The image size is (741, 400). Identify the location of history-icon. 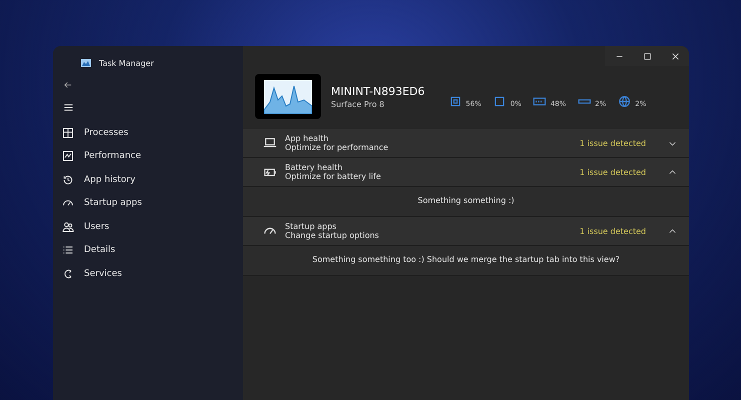
(68, 180).